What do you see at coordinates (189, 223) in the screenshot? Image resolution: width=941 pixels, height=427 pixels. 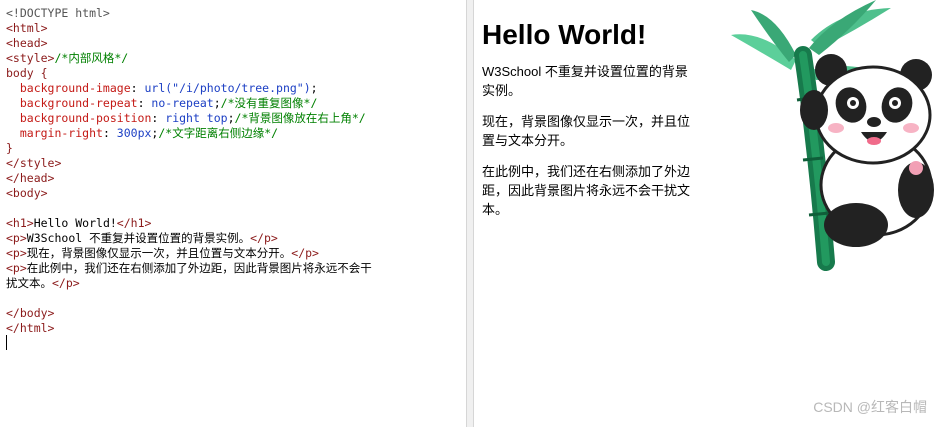 I see `code-line: <h1>Hello World!</h1>` at bounding box center [189, 223].